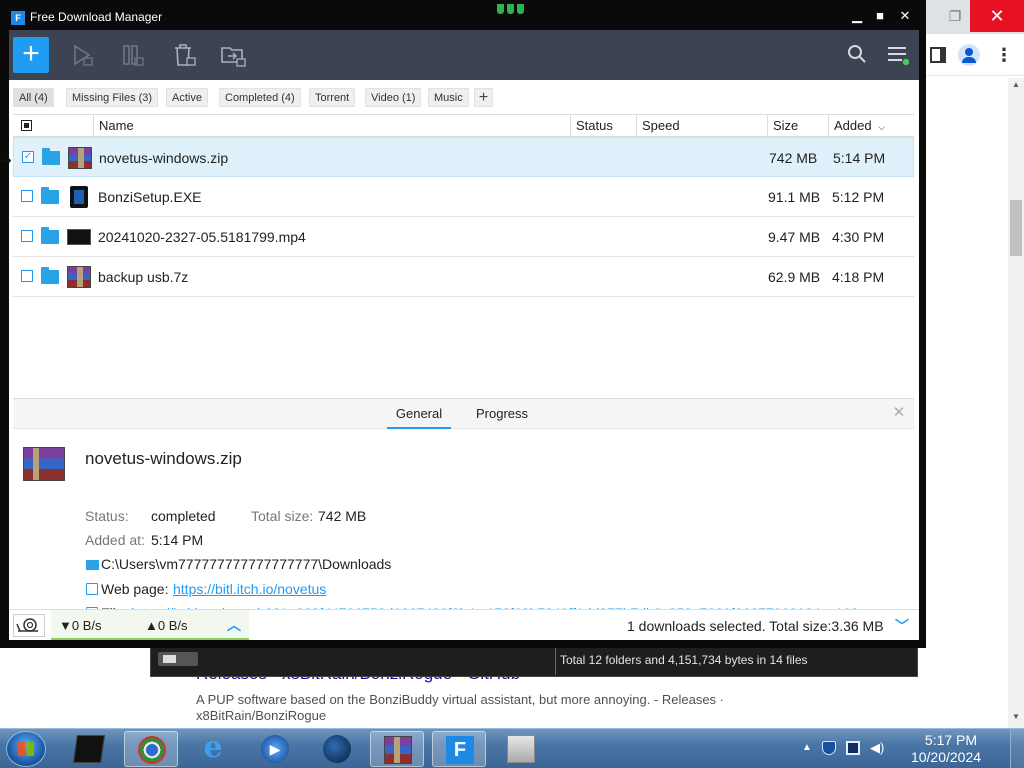 The width and height of the screenshot is (1024, 768). I want to click on ie-icon: e, so click(213, 747).